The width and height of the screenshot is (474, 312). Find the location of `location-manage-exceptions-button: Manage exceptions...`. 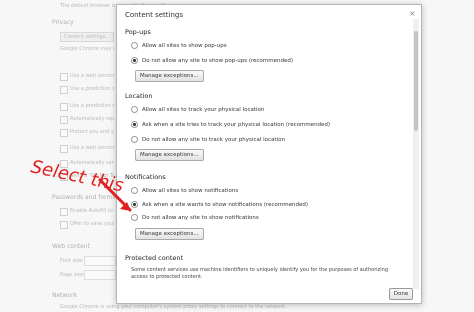

location-manage-exceptions-button: Manage exceptions... is located at coordinates (169, 155).